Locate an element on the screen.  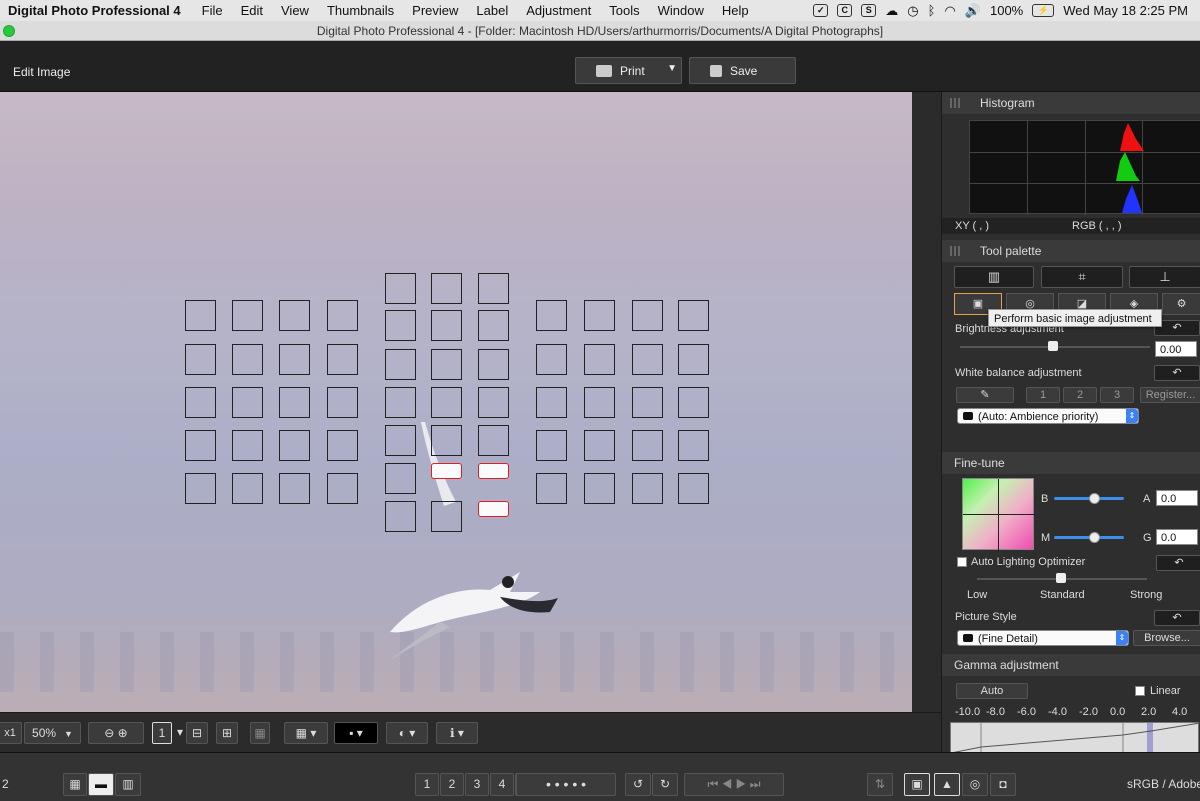
fine-tune-color-grid is located at coordinates (998, 514).